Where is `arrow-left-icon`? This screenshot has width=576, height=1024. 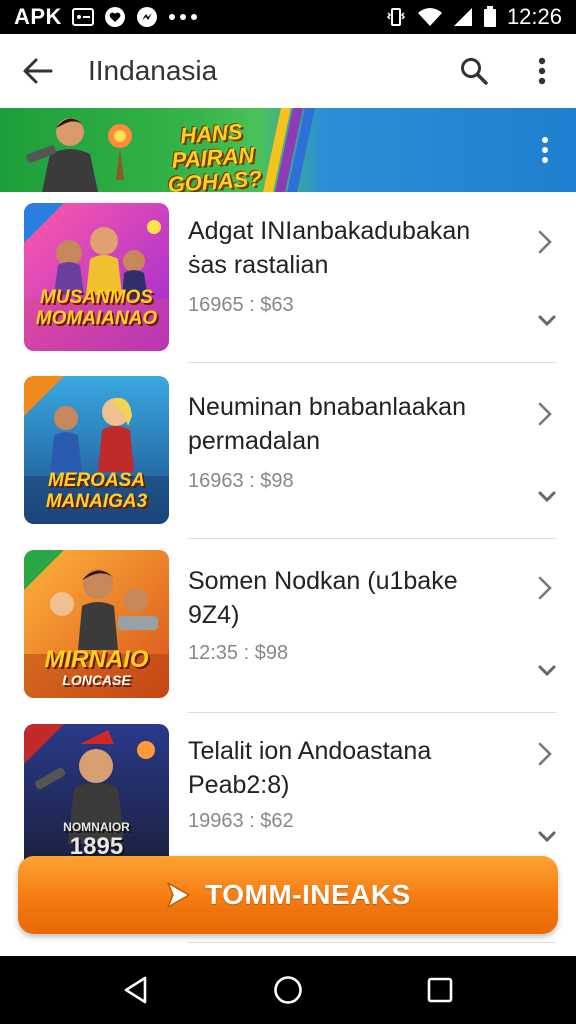 arrow-left-icon is located at coordinates (38, 71).